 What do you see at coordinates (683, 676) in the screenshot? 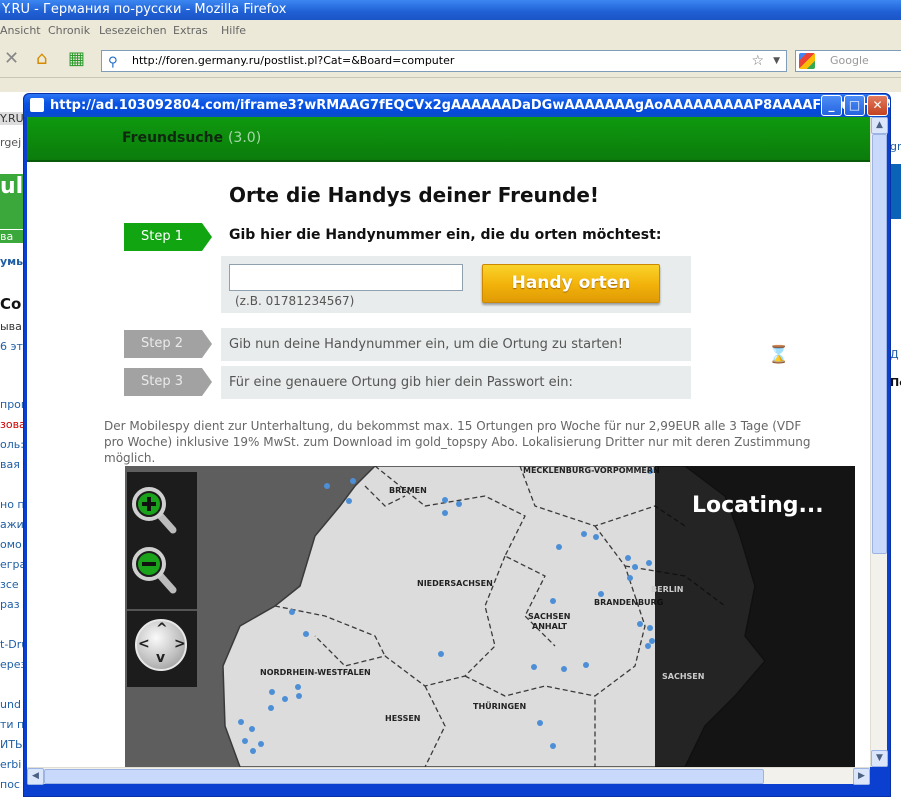
I see `map-label-sachsen: SACHSEN` at bounding box center [683, 676].